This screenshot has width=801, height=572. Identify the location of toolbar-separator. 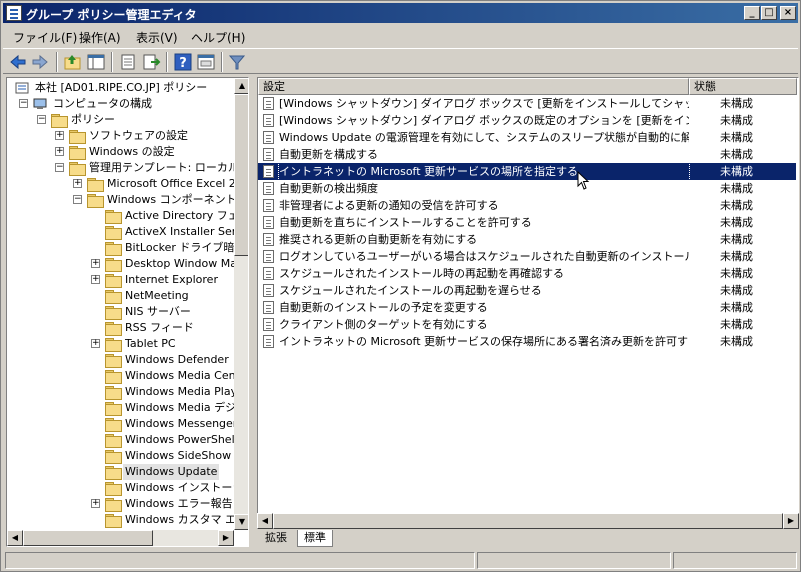
(222, 62).